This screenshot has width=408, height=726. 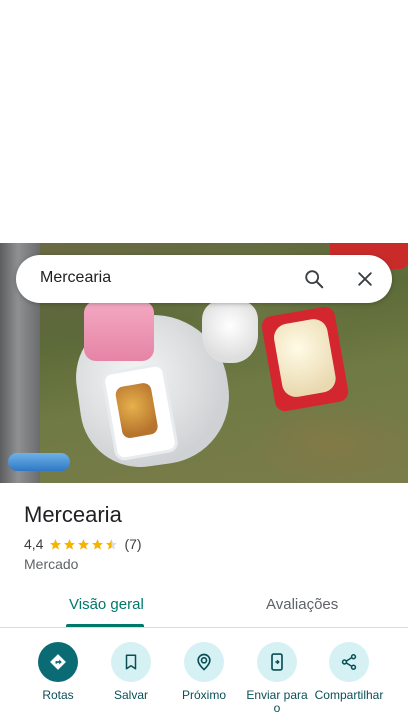 I want to click on directions-label: Rotas, so click(x=58, y=695).